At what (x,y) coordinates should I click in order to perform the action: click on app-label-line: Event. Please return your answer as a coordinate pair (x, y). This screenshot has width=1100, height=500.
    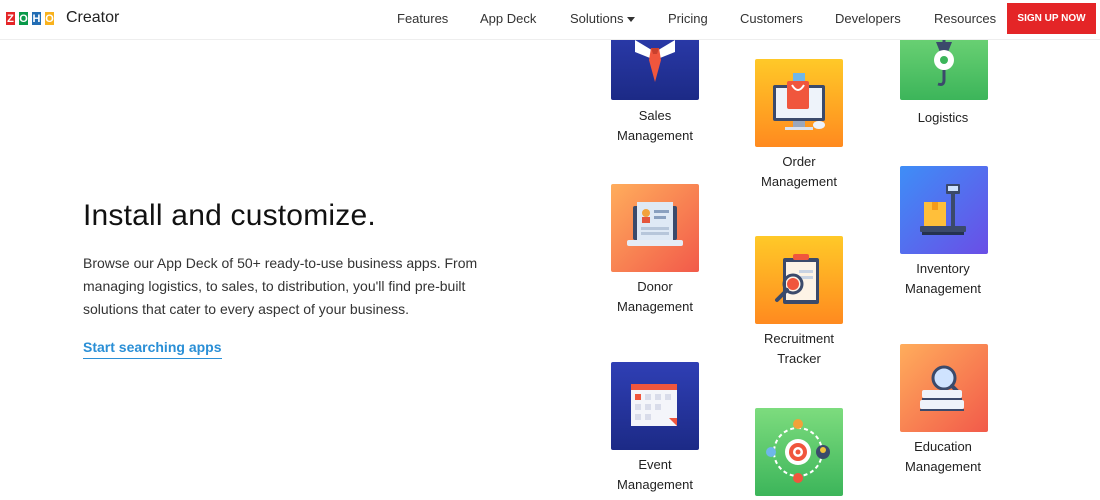
    Looking at the image, I should click on (655, 464).